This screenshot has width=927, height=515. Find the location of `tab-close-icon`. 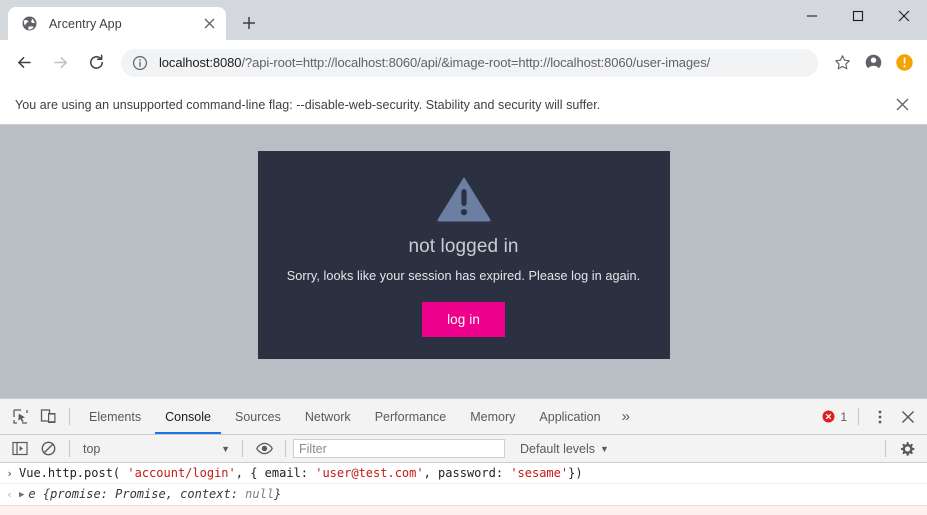

tab-close-icon is located at coordinates (209, 24).